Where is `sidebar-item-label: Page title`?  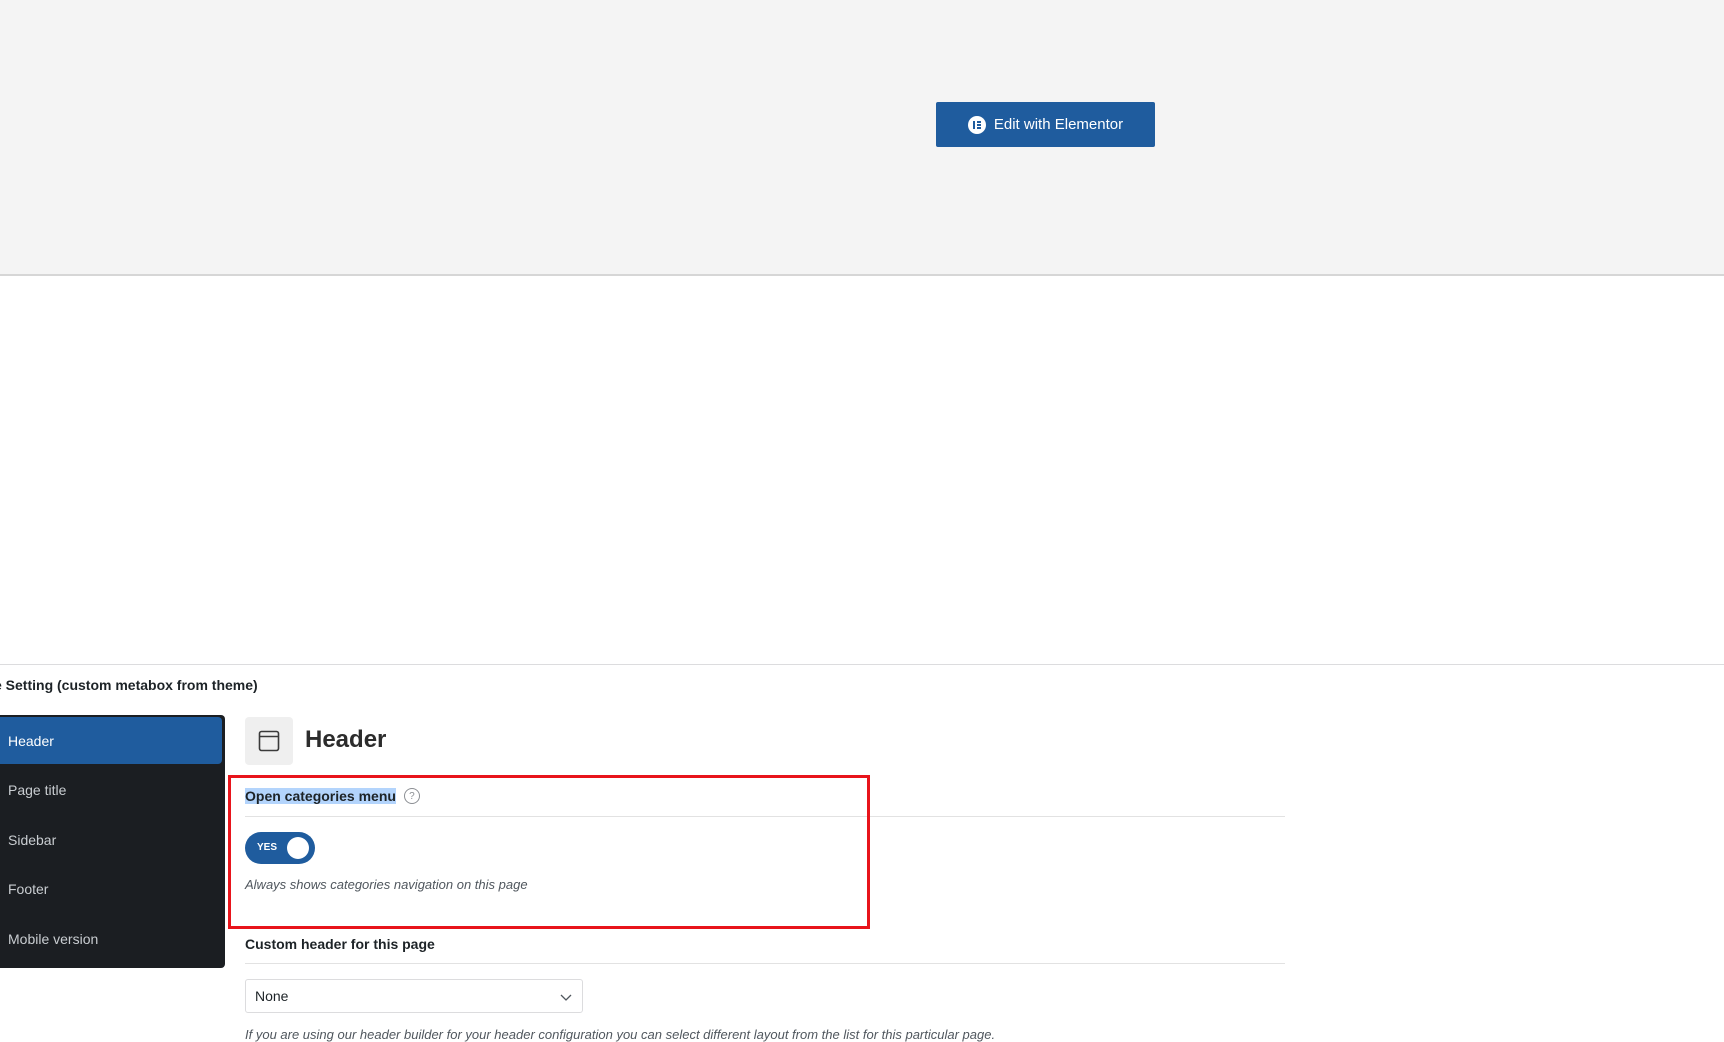
sidebar-item-label: Page title is located at coordinates (37, 790).